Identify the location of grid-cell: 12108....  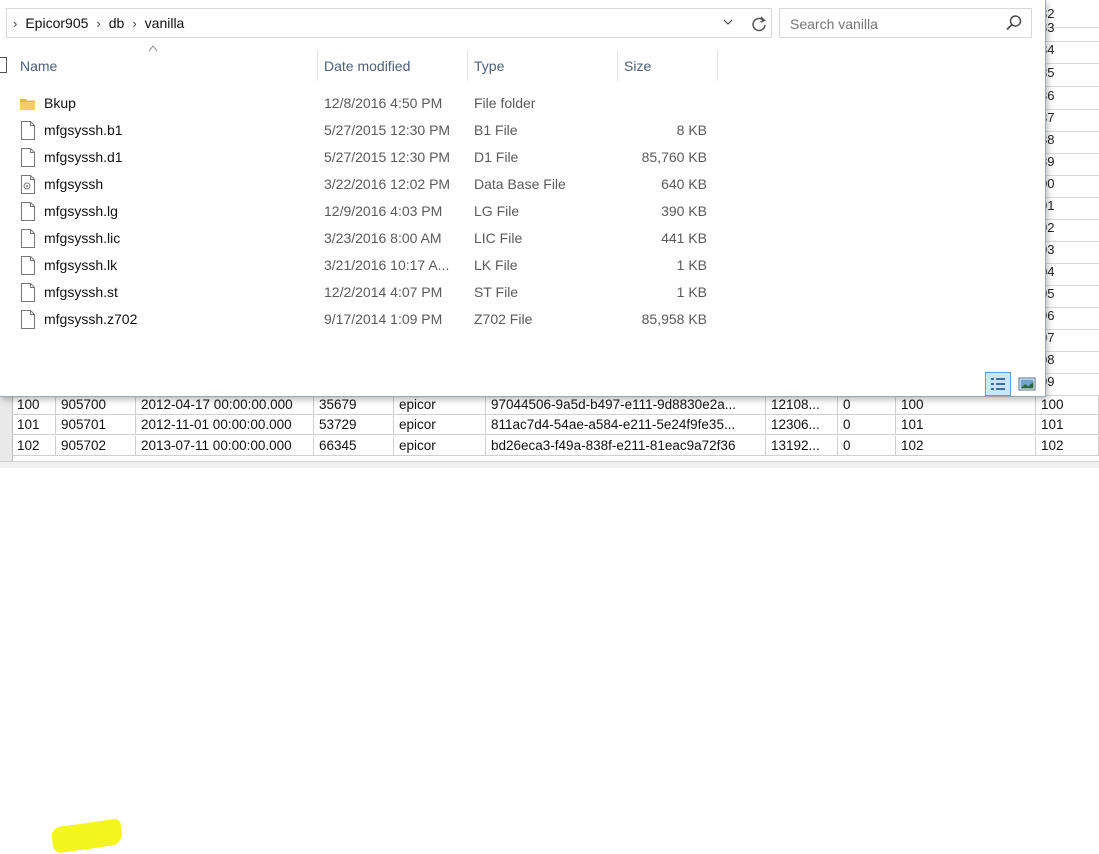
(802, 405).